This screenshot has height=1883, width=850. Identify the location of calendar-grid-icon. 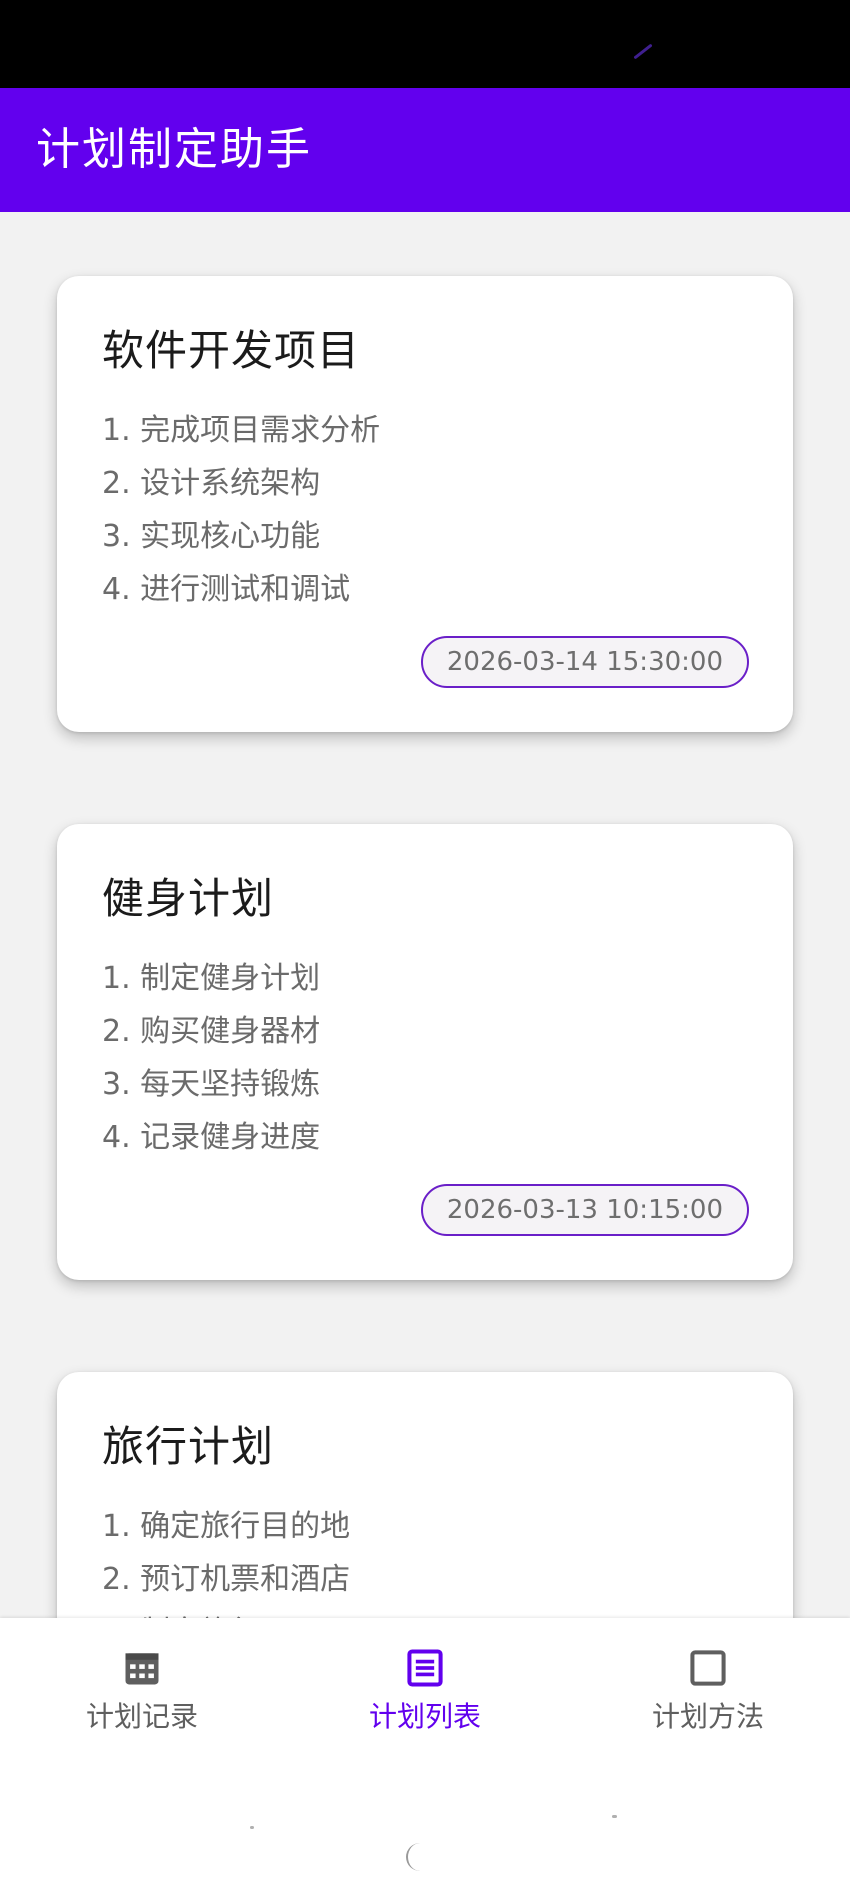
(142, 1669).